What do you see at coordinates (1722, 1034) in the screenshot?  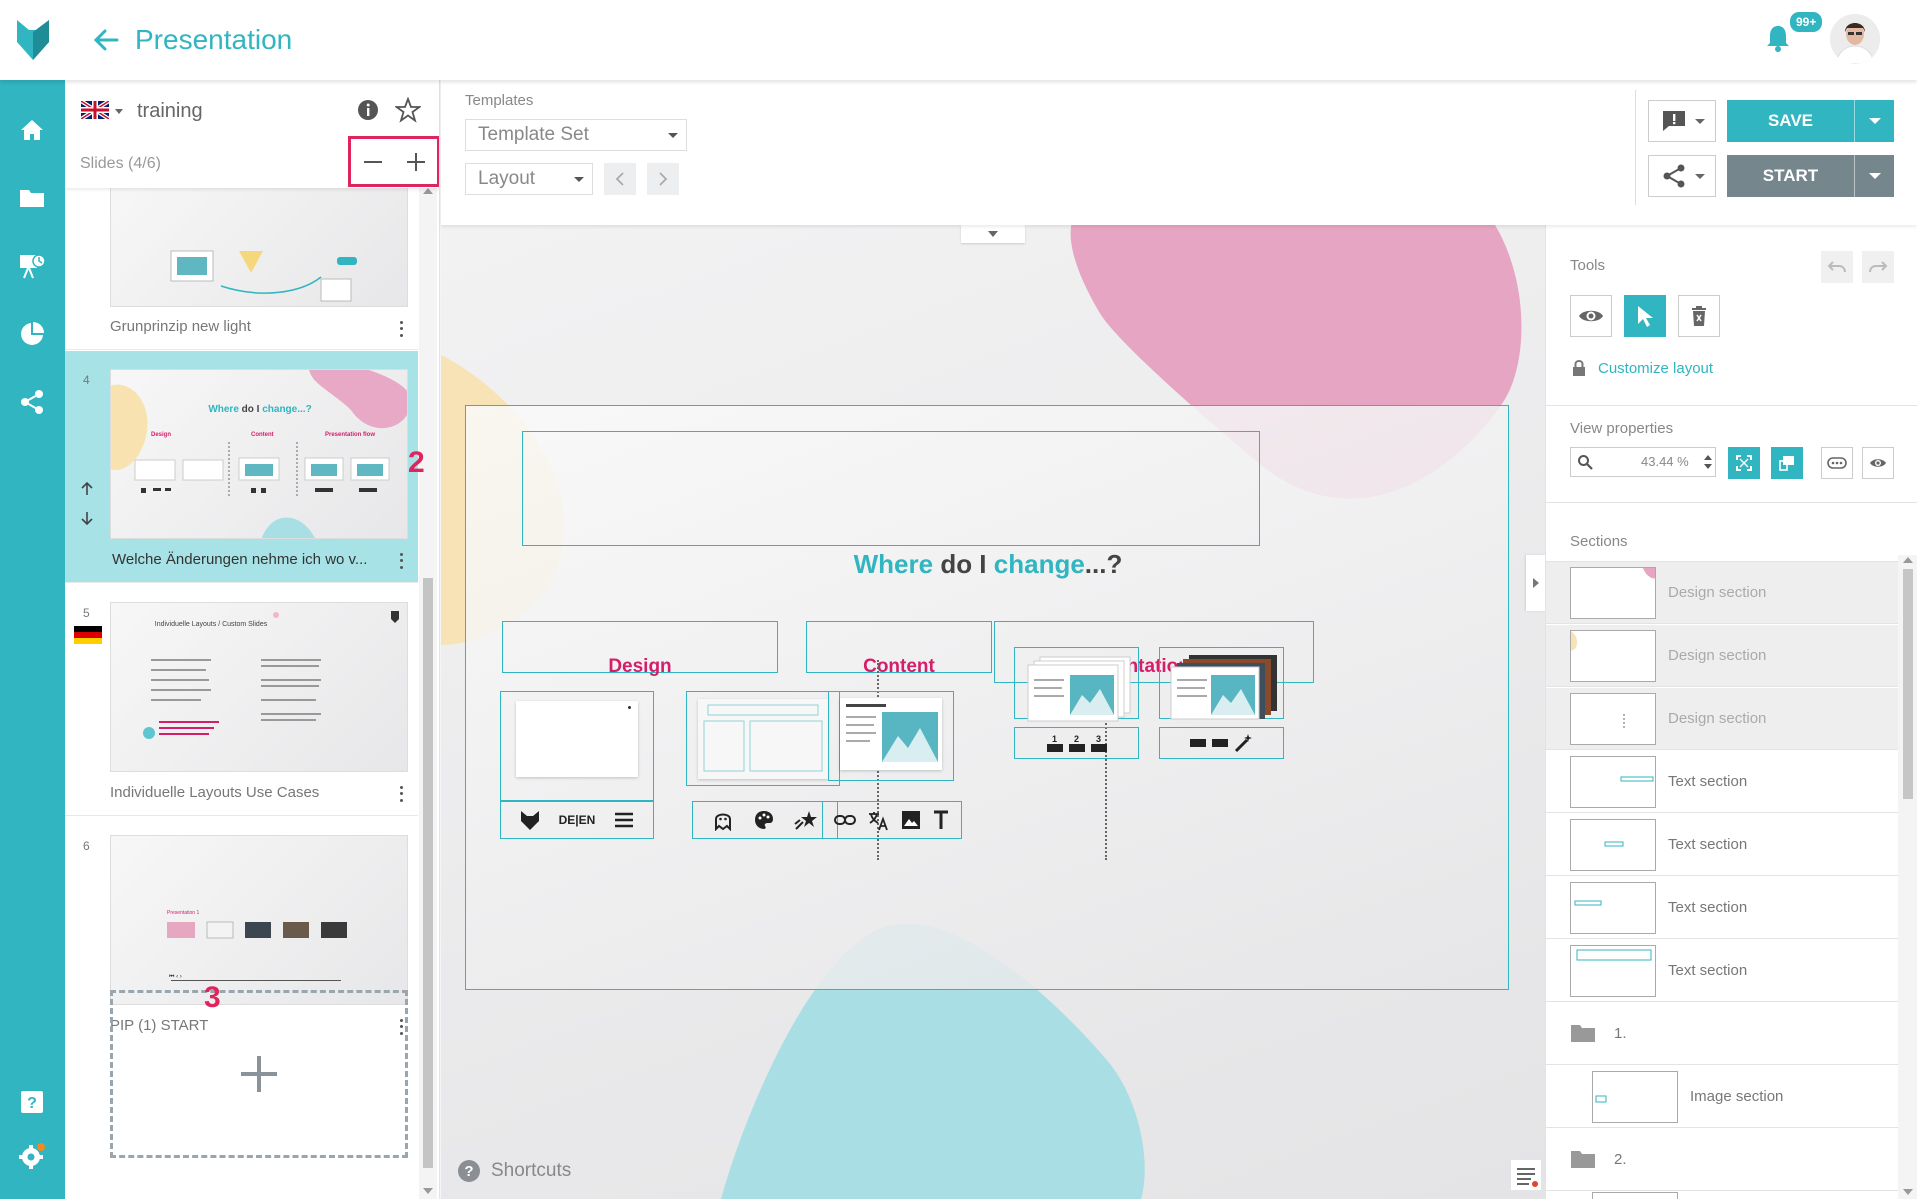 I see `section-group-row: 1.` at bounding box center [1722, 1034].